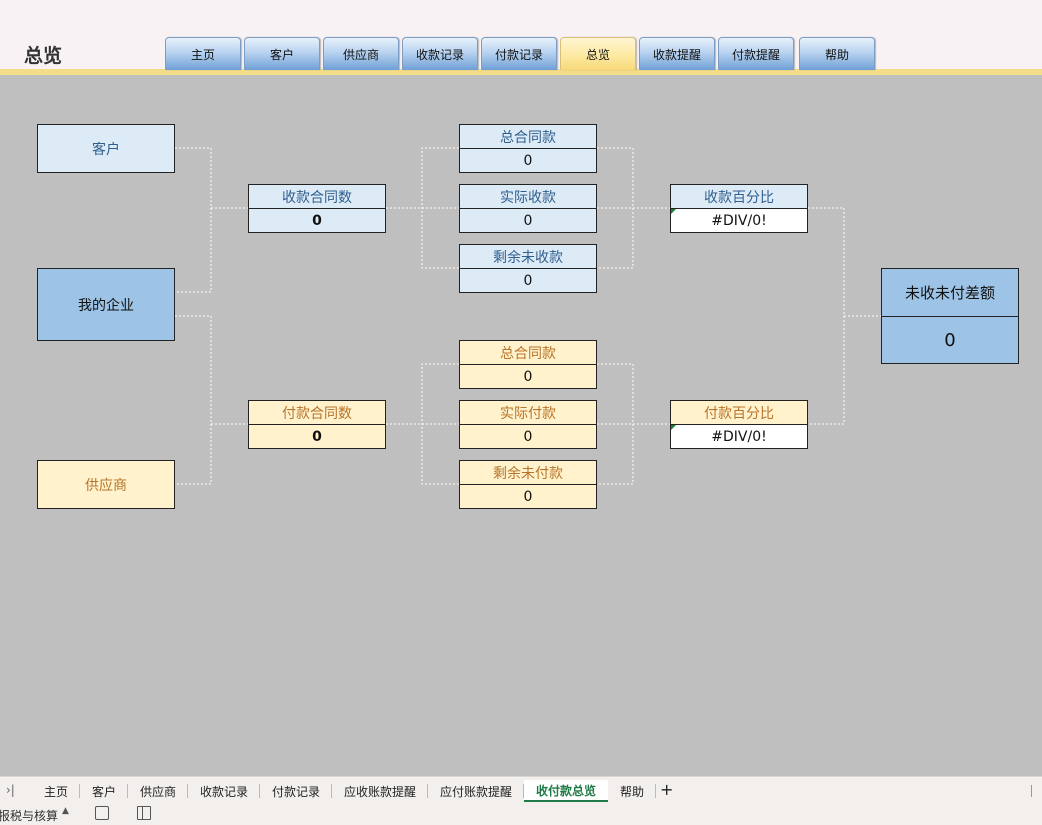 The height and width of the screenshot is (825, 1042). I want to click on sheet-tab-receipt-records: 收款记录, so click(224, 791).